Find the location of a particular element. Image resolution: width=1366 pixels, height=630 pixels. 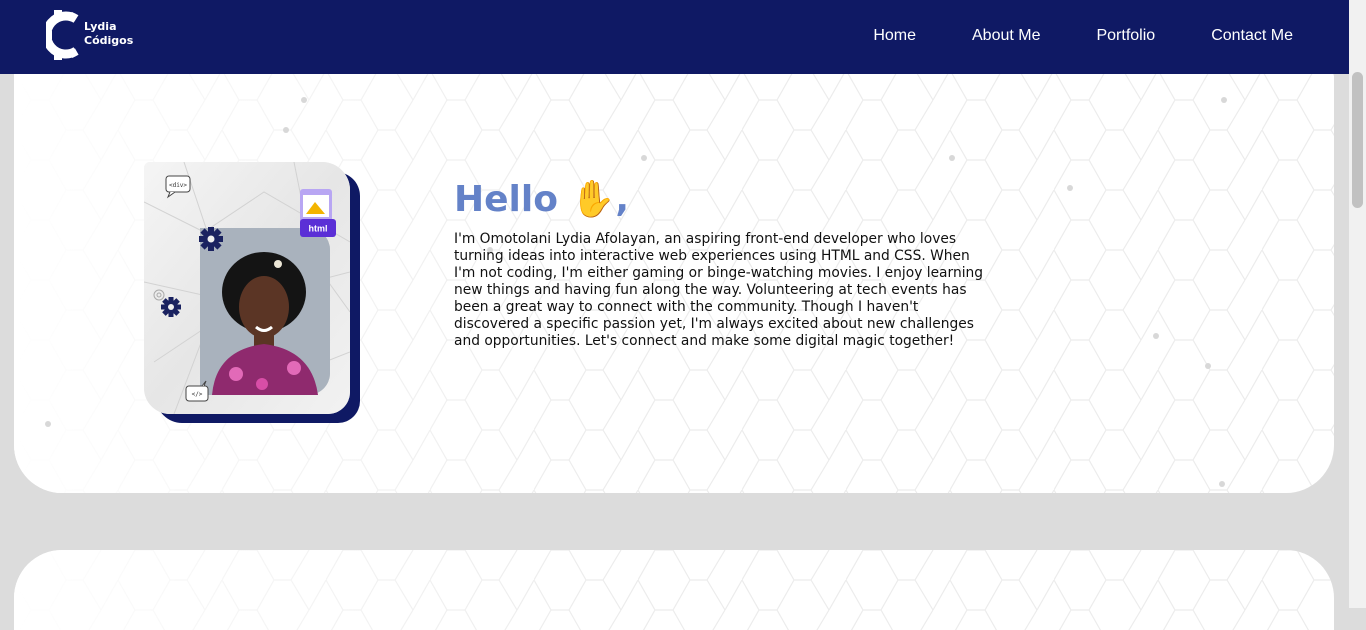

nav-about-link: About Me is located at coordinates (1006, 36).